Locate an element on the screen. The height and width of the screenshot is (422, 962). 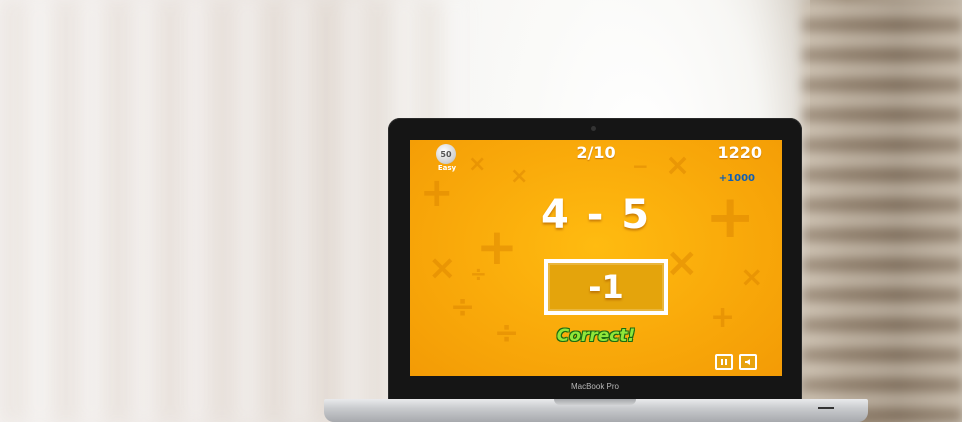
sound-icon is located at coordinates (747, 362).